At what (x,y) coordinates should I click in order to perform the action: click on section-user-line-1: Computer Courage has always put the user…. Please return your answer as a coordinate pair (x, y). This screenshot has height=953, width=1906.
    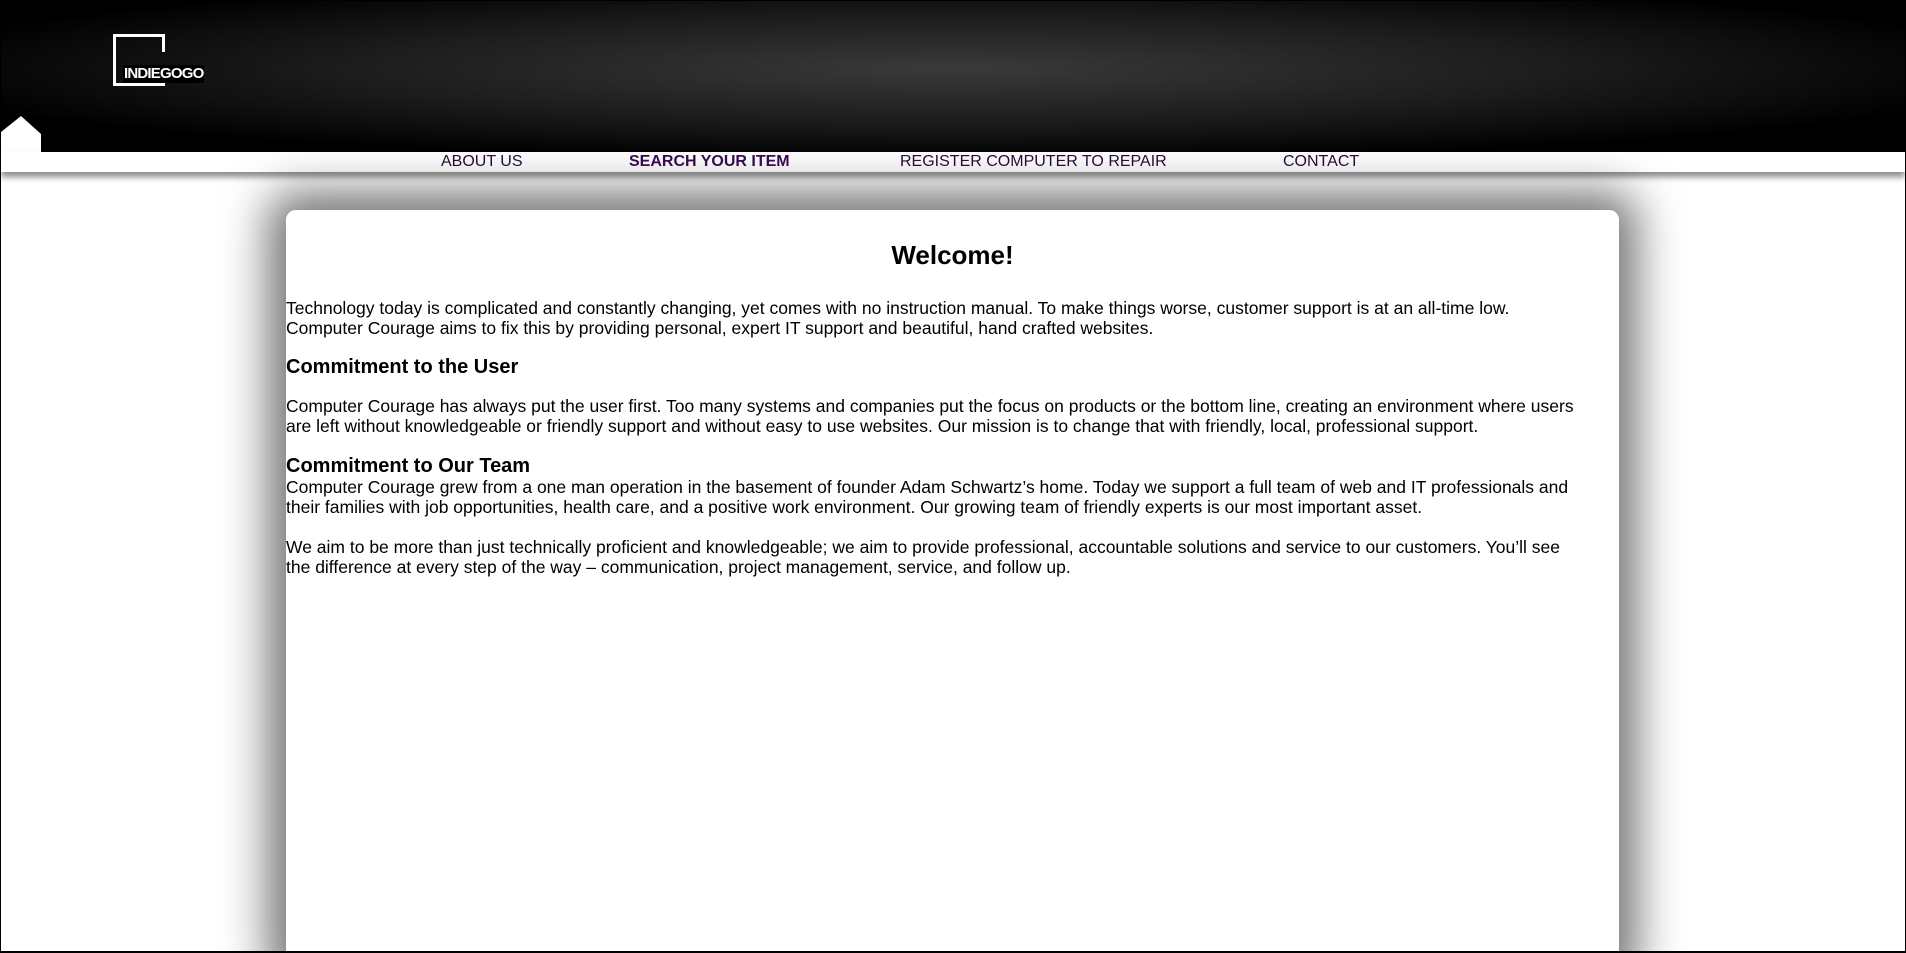
    Looking at the image, I should click on (930, 406).